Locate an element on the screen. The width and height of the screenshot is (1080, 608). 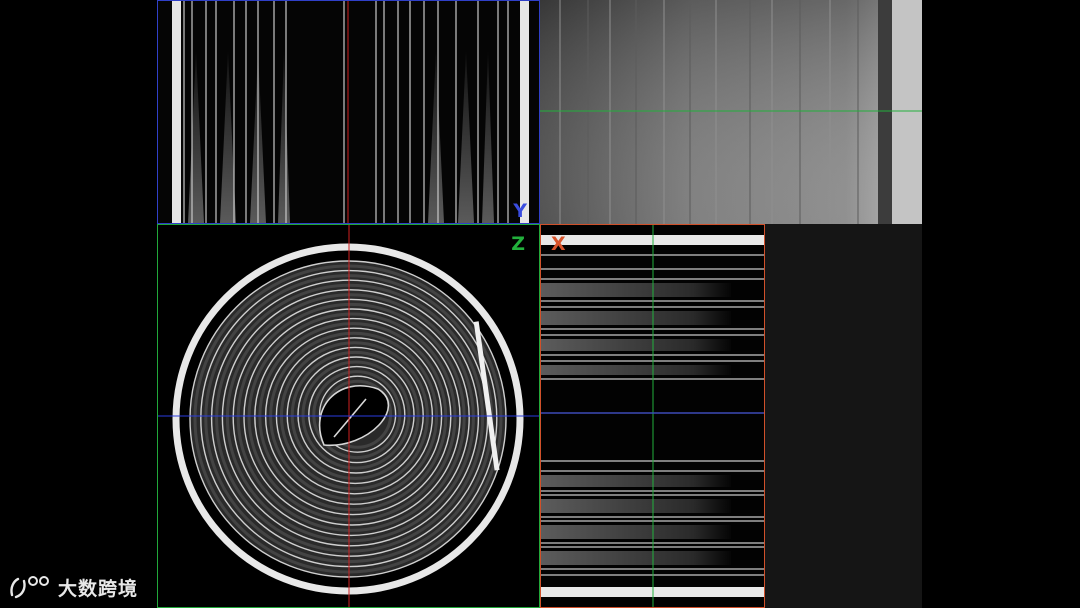
watermark: 大数跨境 is located at coordinates (73, 587).